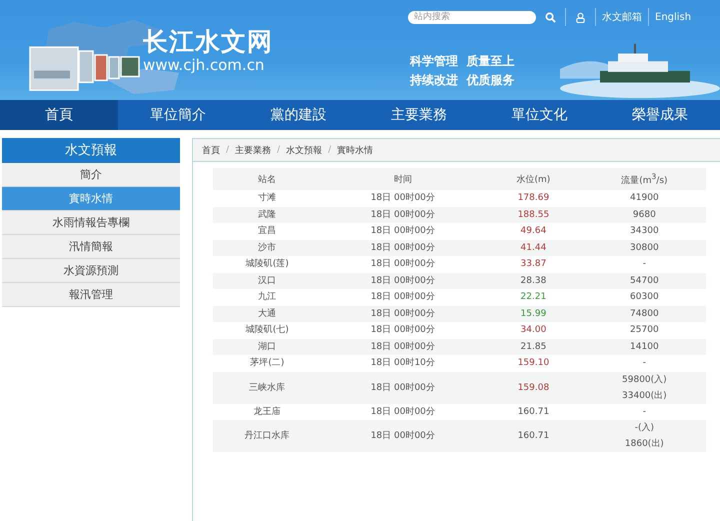 The width and height of the screenshot is (720, 521). I want to click on station-cell: 武隆, so click(267, 214).